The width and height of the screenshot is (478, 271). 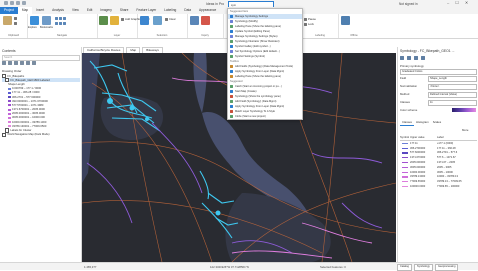 What do you see at coordinates (452, 167) in the screenshot?
I see `class-label: 2005 – 3005` at bounding box center [452, 167].